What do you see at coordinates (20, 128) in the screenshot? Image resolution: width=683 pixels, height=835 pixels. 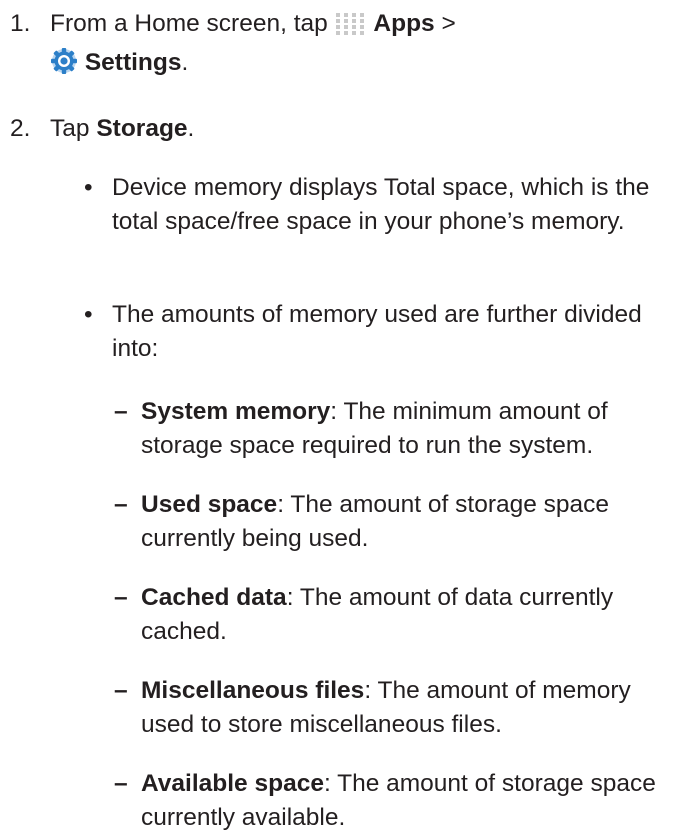 I see `step-number: 2.` at bounding box center [20, 128].